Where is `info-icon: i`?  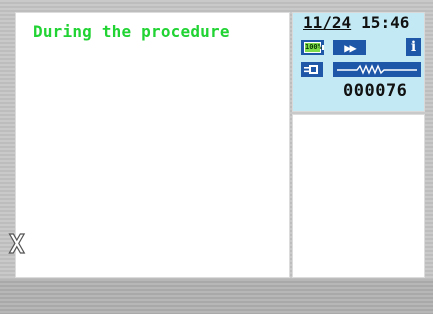
info-icon: i is located at coordinates (413, 47).